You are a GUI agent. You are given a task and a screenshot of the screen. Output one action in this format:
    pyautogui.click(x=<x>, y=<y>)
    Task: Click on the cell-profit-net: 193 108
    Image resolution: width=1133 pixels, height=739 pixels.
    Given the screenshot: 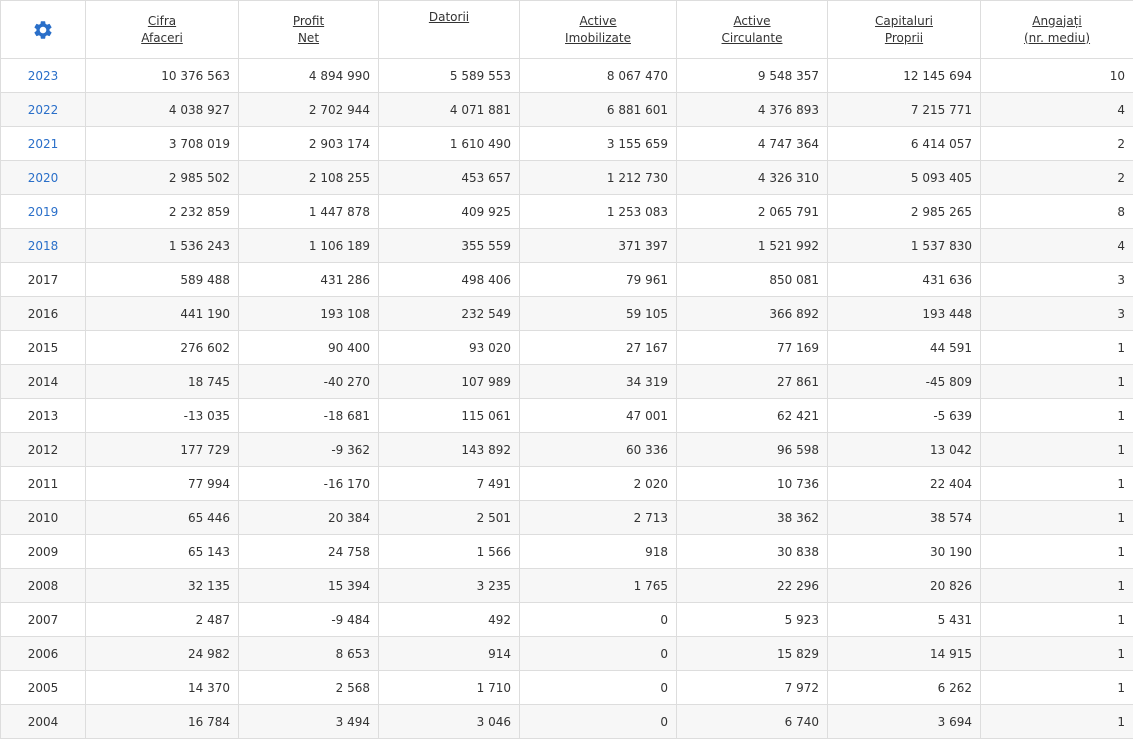 What is the action you would take?
    pyautogui.click(x=309, y=314)
    